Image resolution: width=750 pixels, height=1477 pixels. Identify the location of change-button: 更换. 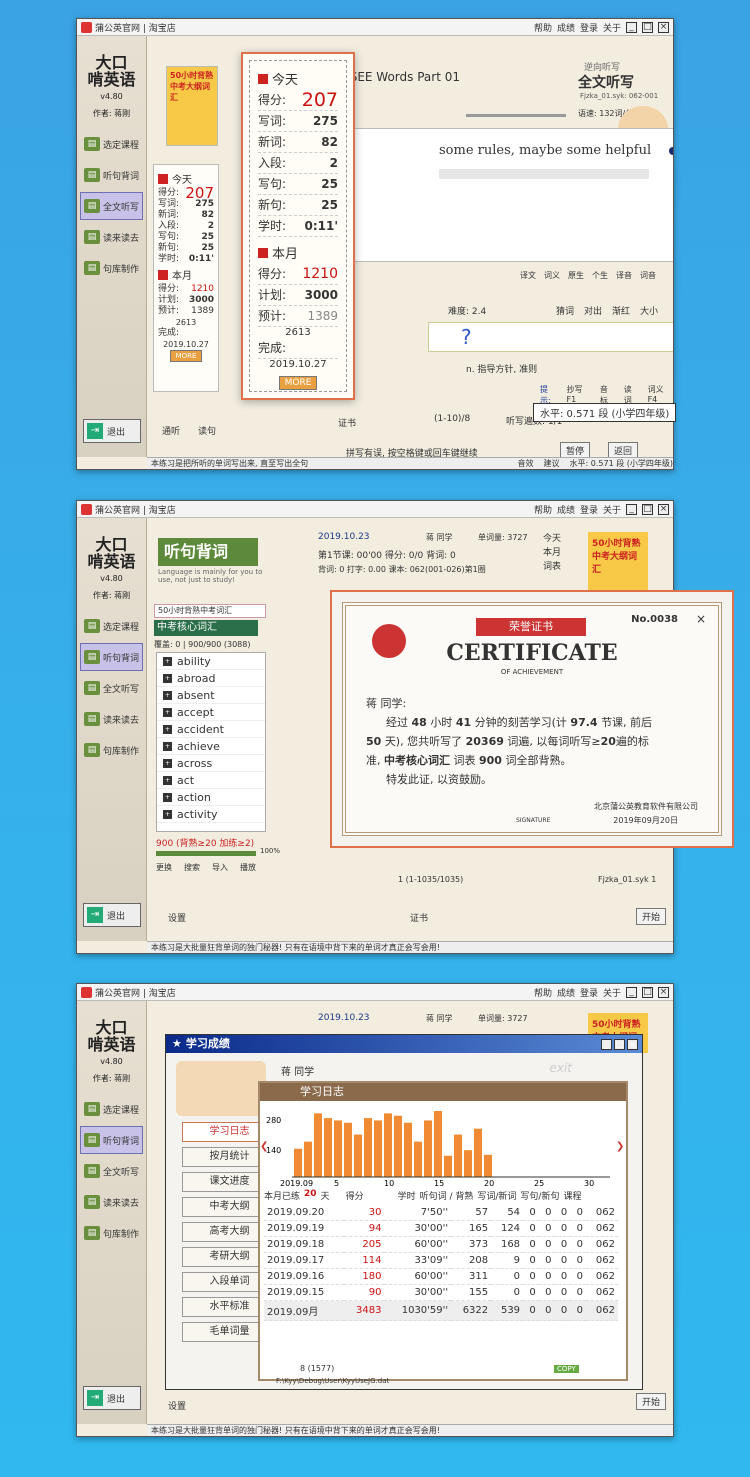
(164, 867).